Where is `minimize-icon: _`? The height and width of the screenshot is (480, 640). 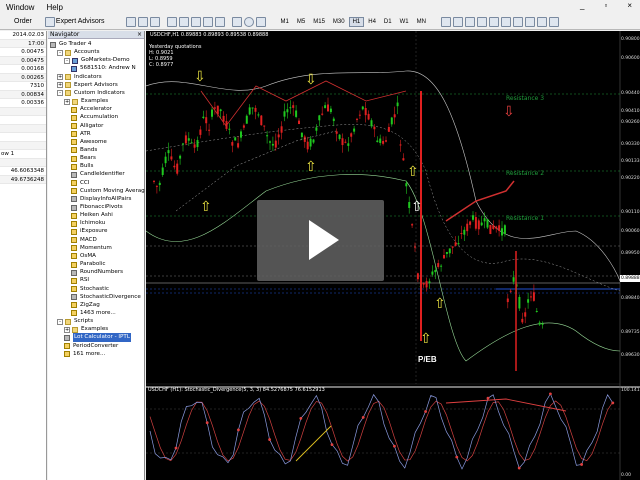
minimize-icon: _ is located at coordinates (582, 5).